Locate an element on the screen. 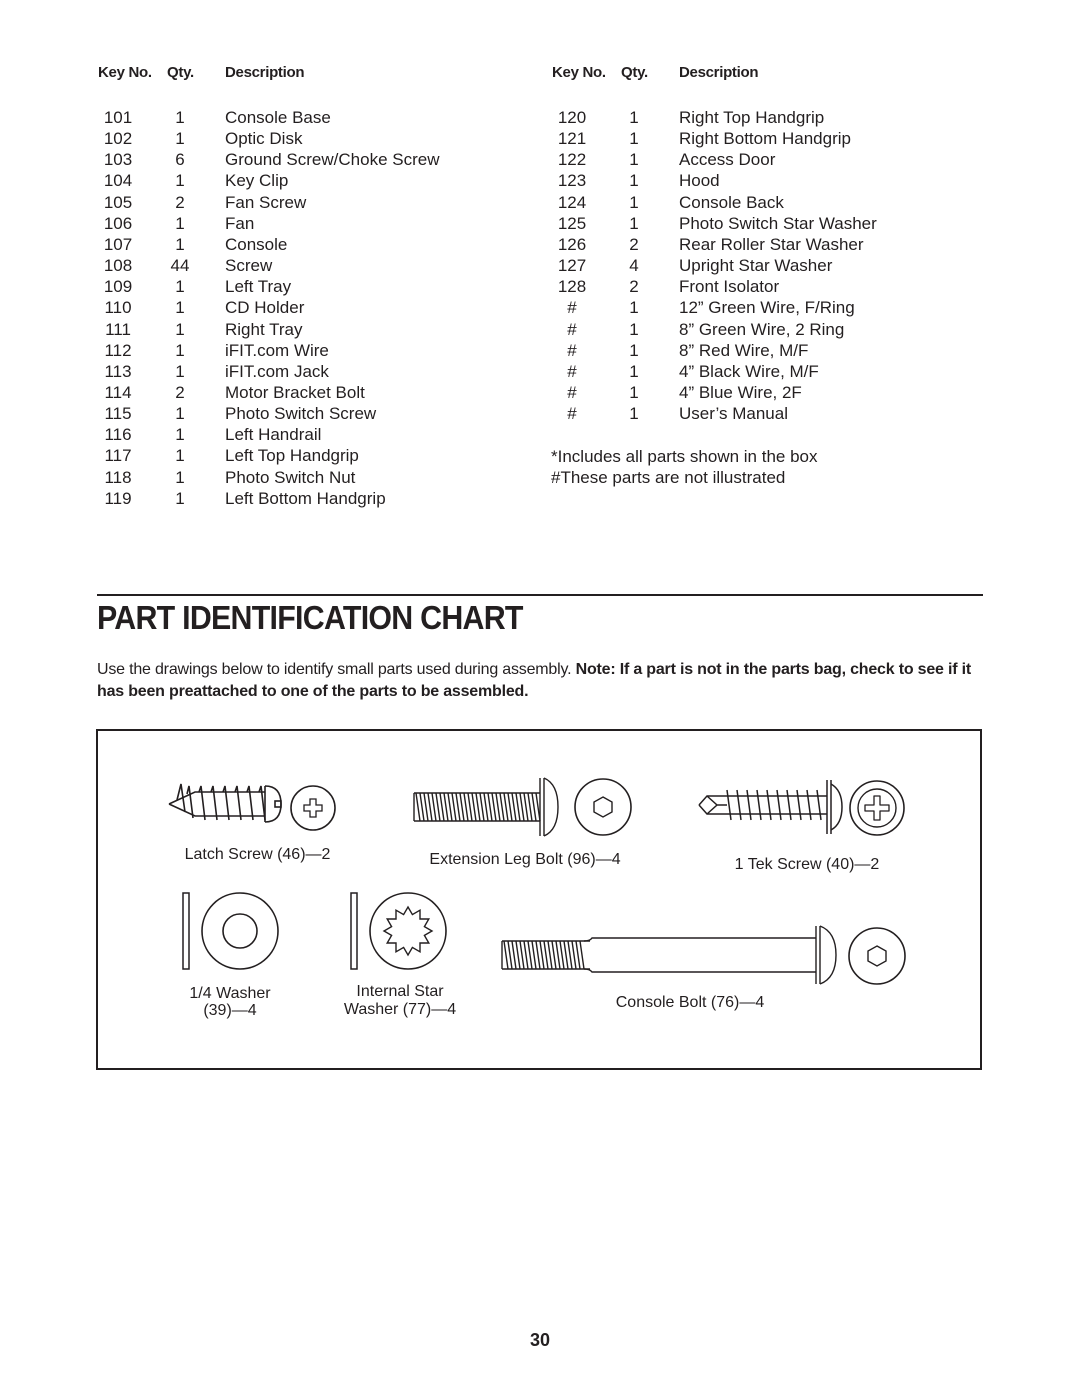 The width and height of the screenshot is (1080, 1397). latch-screw-icon is located at coordinates (225, 803).